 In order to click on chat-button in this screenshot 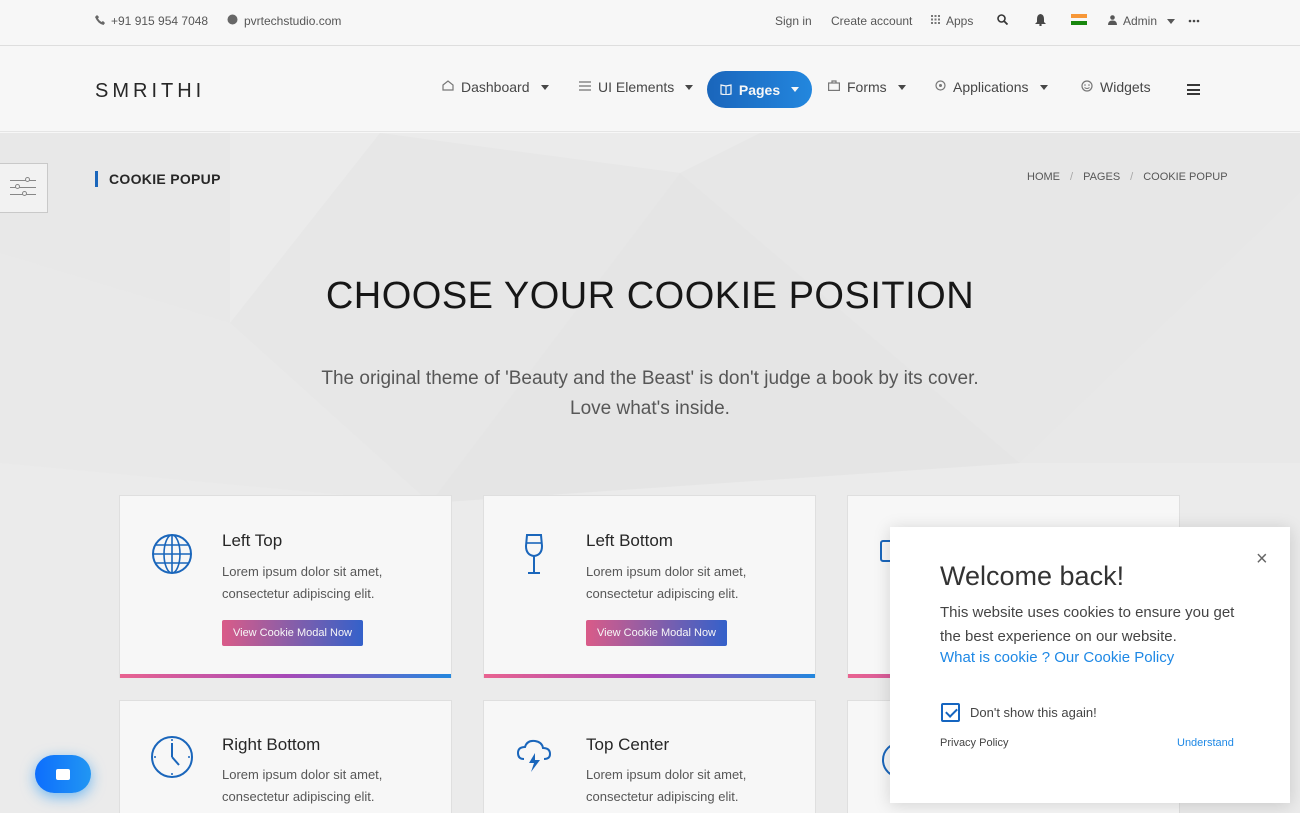, I will do `click(63, 774)`.